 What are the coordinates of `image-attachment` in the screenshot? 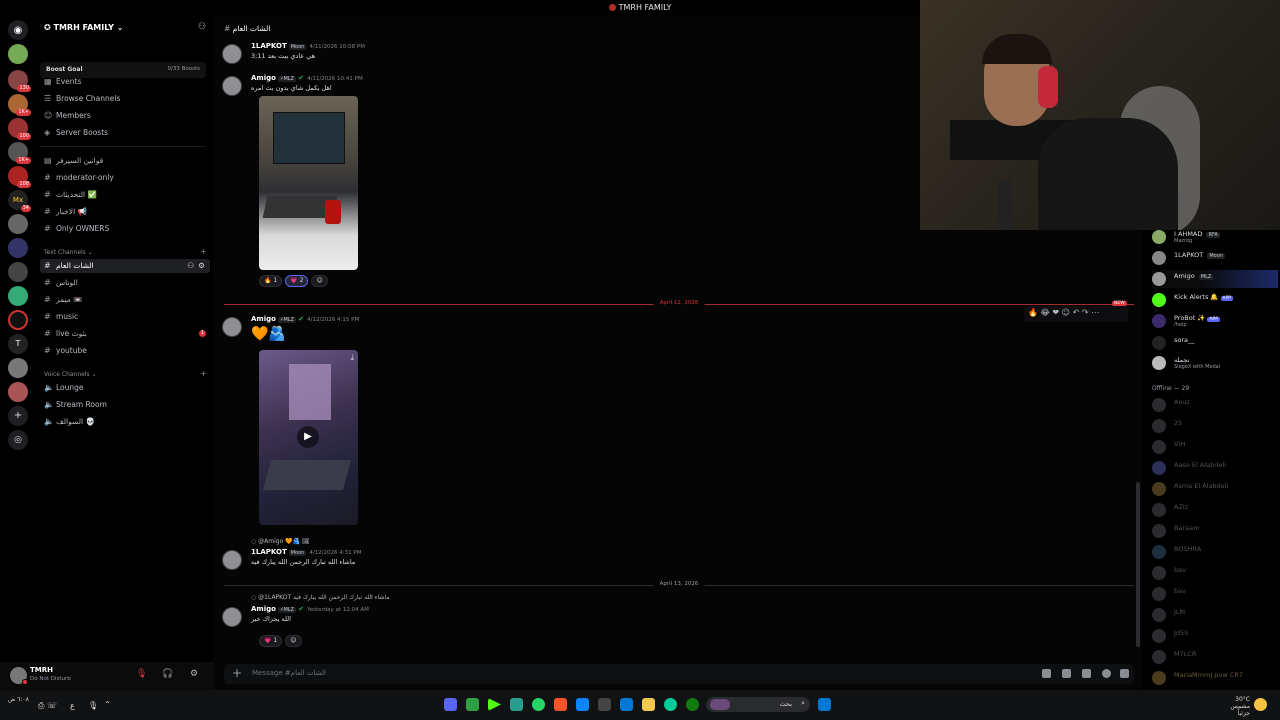 It's located at (308, 183).